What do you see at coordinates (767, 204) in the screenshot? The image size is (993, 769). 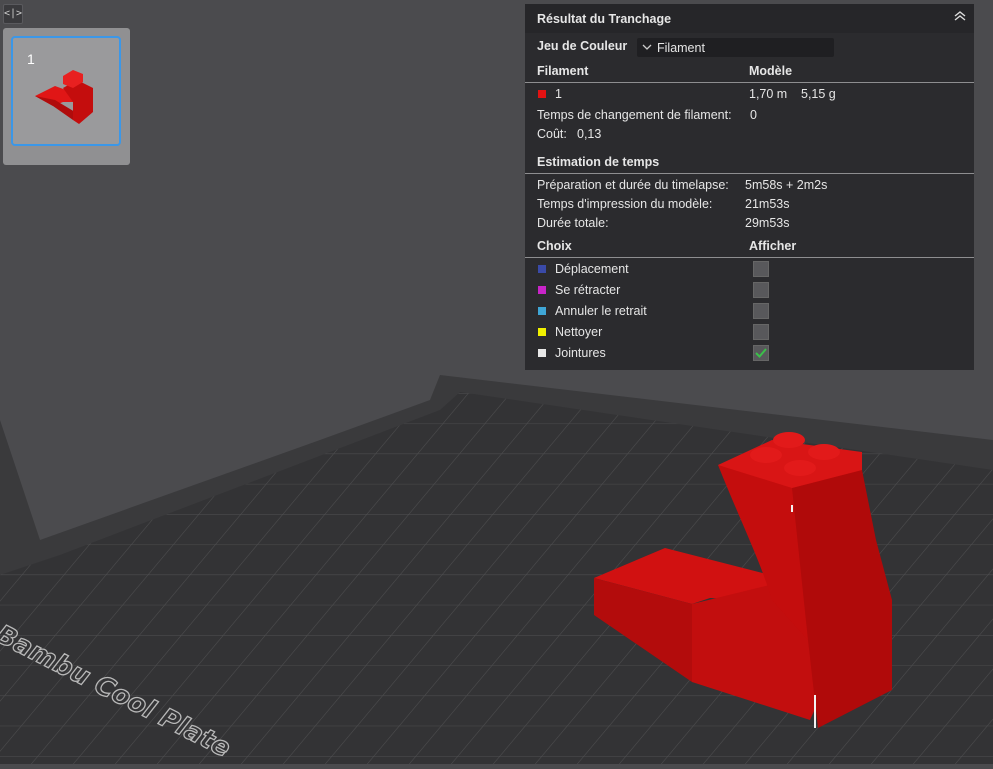 I see `model-print-time-value: 21m53s` at bounding box center [767, 204].